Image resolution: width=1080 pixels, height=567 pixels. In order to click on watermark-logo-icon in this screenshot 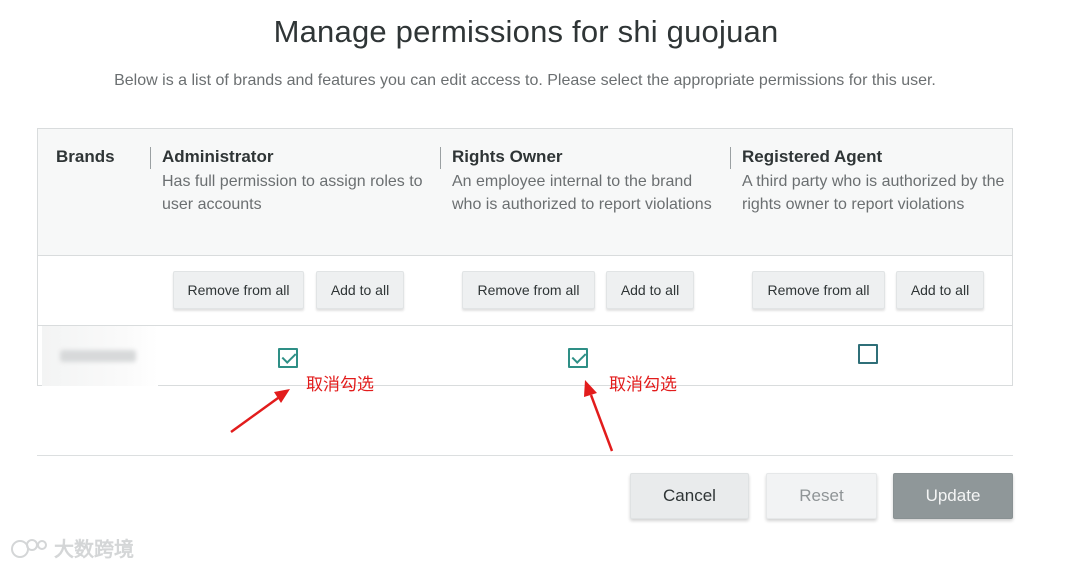, I will do `click(29, 548)`.